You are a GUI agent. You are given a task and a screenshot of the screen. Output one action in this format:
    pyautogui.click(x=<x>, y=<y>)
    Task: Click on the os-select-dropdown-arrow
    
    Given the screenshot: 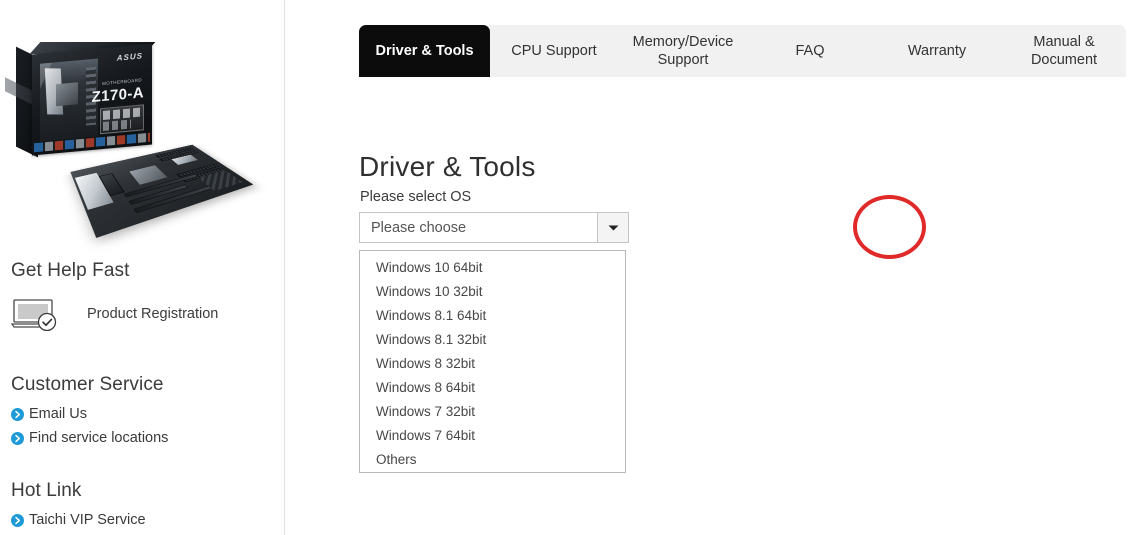 What is the action you would take?
    pyautogui.click(x=612, y=227)
    